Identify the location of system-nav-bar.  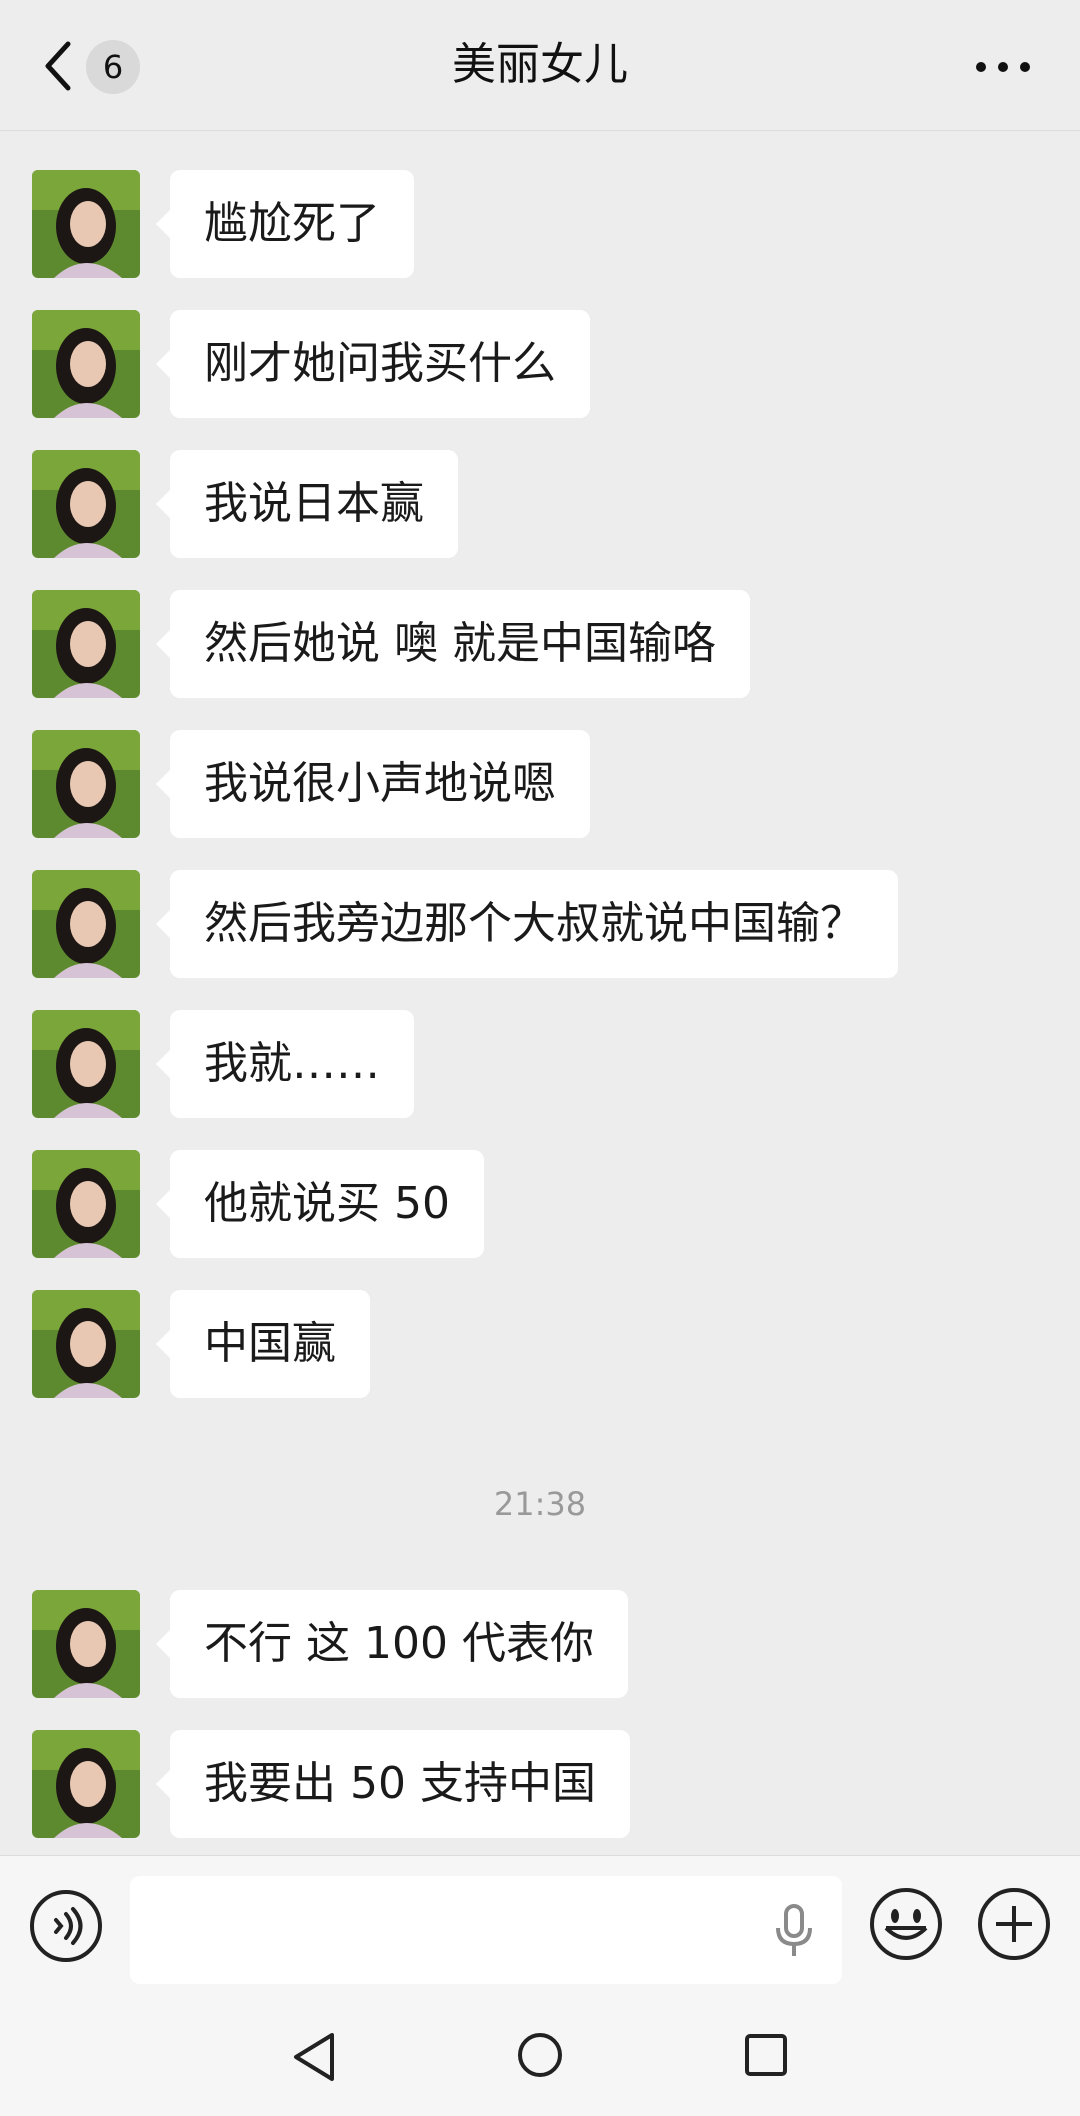
(540, 2055).